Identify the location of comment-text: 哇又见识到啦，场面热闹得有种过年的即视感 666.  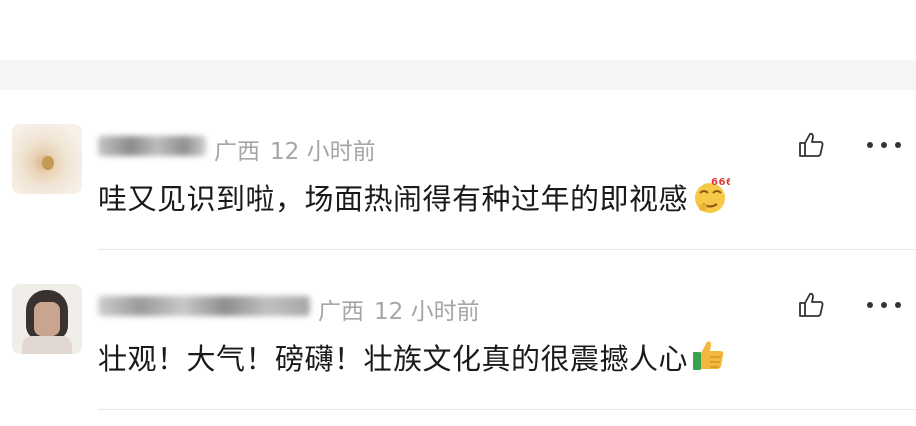
(415, 198).